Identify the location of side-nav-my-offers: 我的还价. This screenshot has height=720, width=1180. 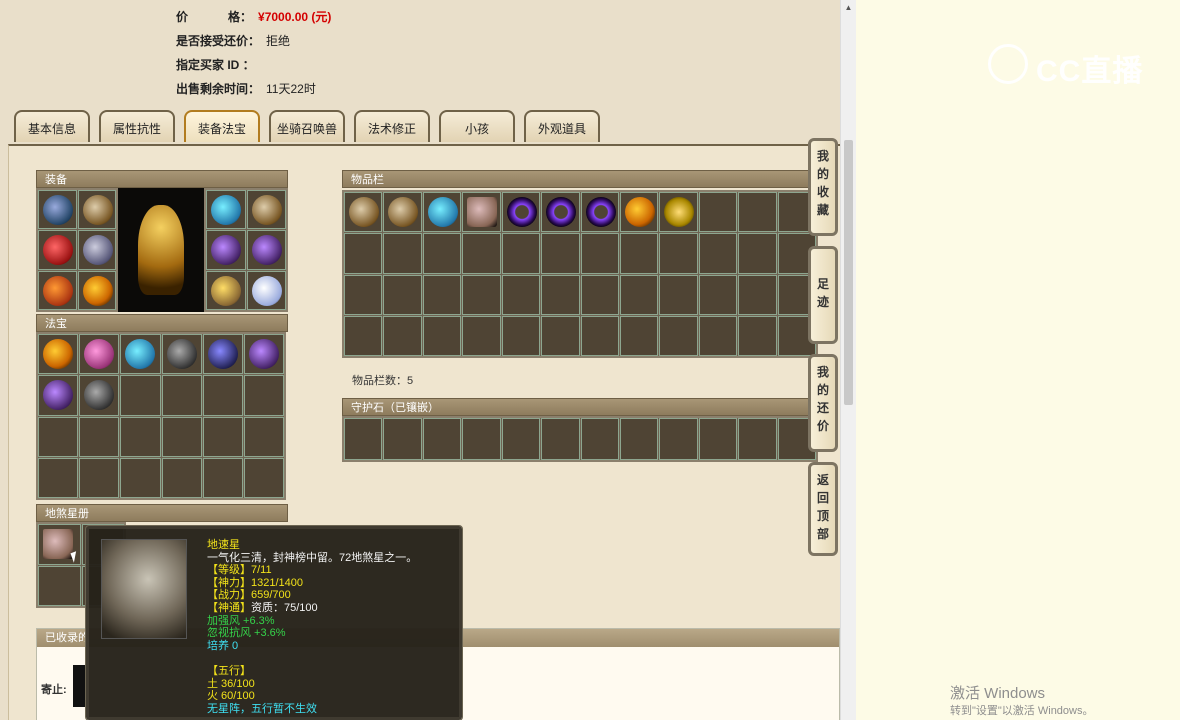
(823, 403).